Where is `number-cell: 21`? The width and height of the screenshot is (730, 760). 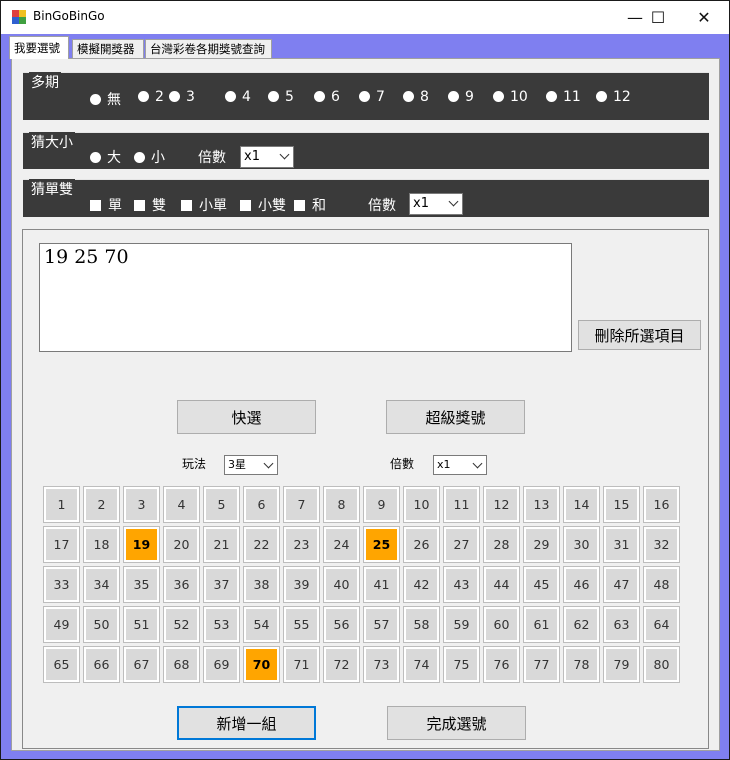 number-cell: 21 is located at coordinates (221, 544).